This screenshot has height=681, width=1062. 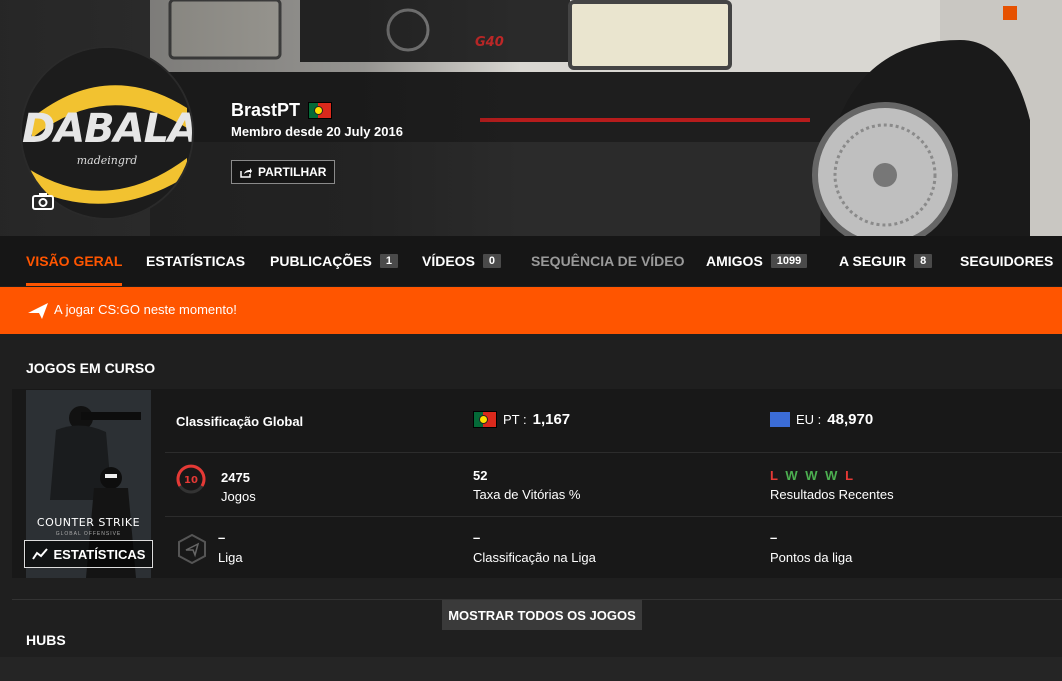 What do you see at coordinates (780, 419) in the screenshot?
I see `europe-flag-icon` at bounding box center [780, 419].